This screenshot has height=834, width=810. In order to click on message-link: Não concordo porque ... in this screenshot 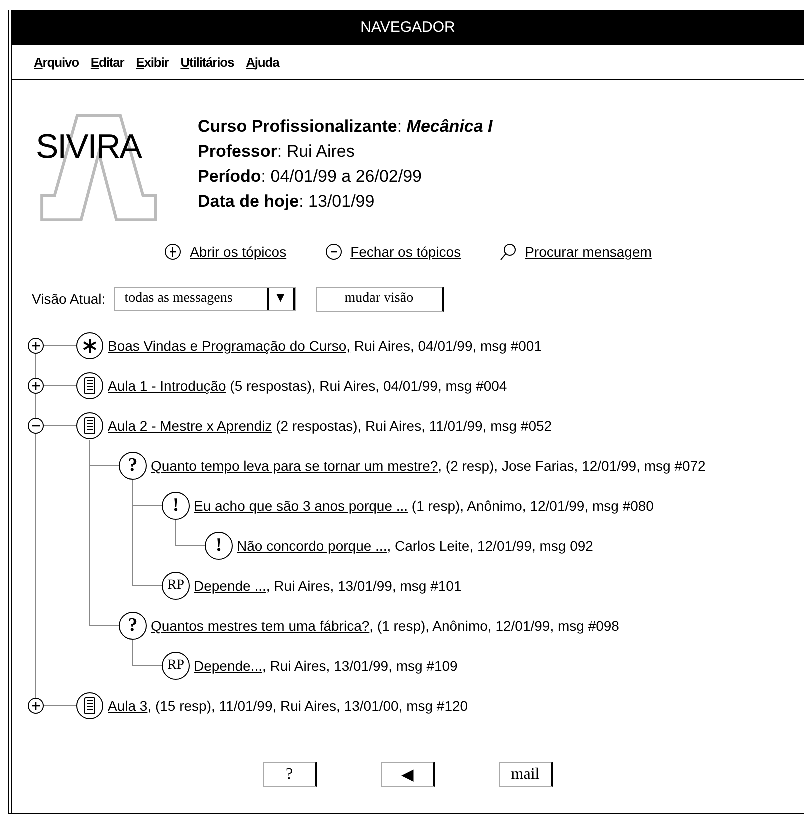, I will do `click(312, 546)`.